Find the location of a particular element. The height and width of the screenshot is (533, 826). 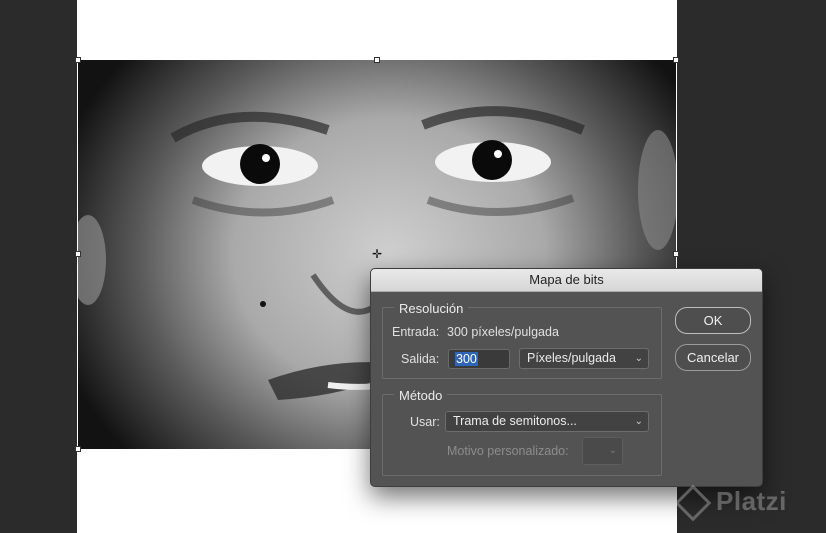

watermark-text: Platzi is located at coordinates (751, 501).